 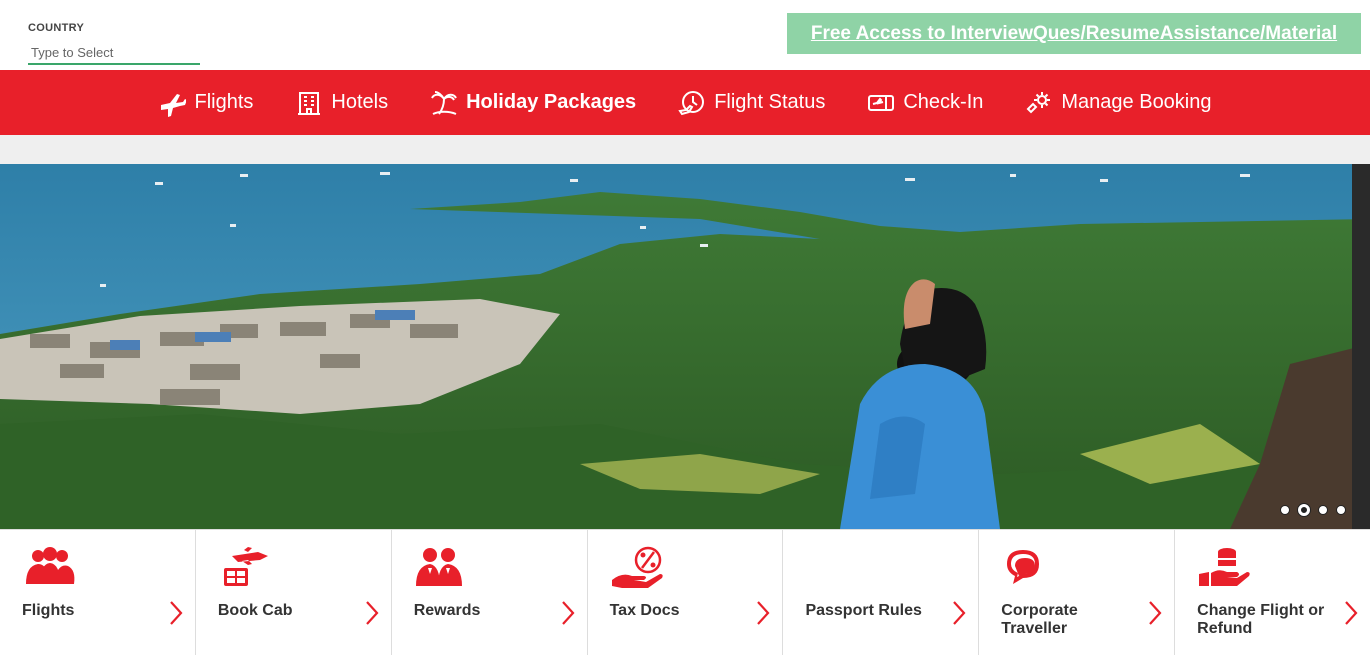 What do you see at coordinates (444, 102) in the screenshot?
I see `palm-tree-icon` at bounding box center [444, 102].